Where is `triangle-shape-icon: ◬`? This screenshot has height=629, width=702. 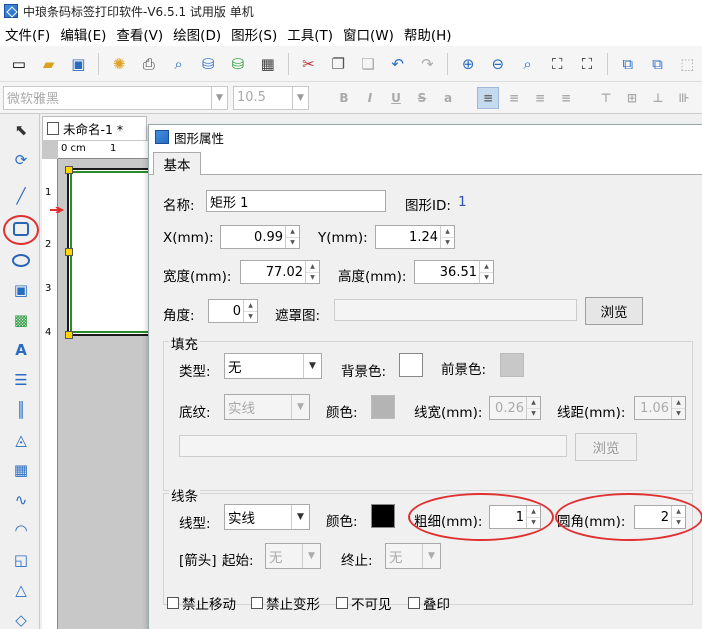
triangle-shape-icon: ◬ is located at coordinates (21, 440).